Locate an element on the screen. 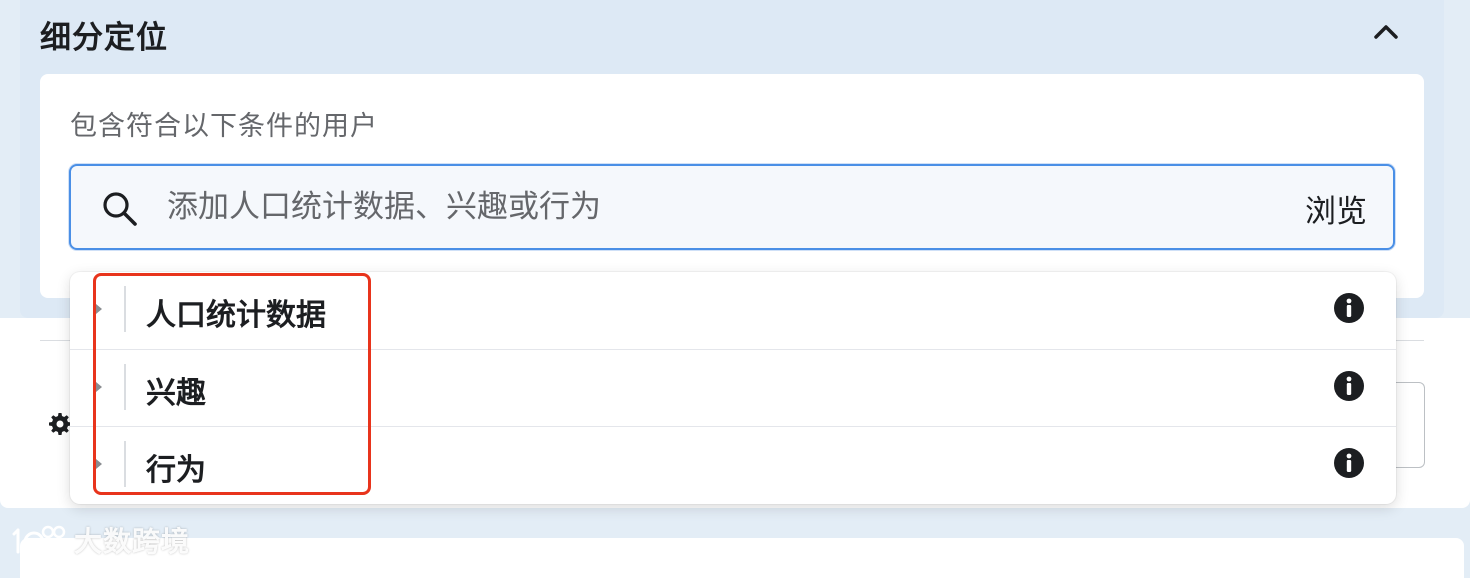  dropdown-item-label: 人口统计数据 is located at coordinates (236, 315).